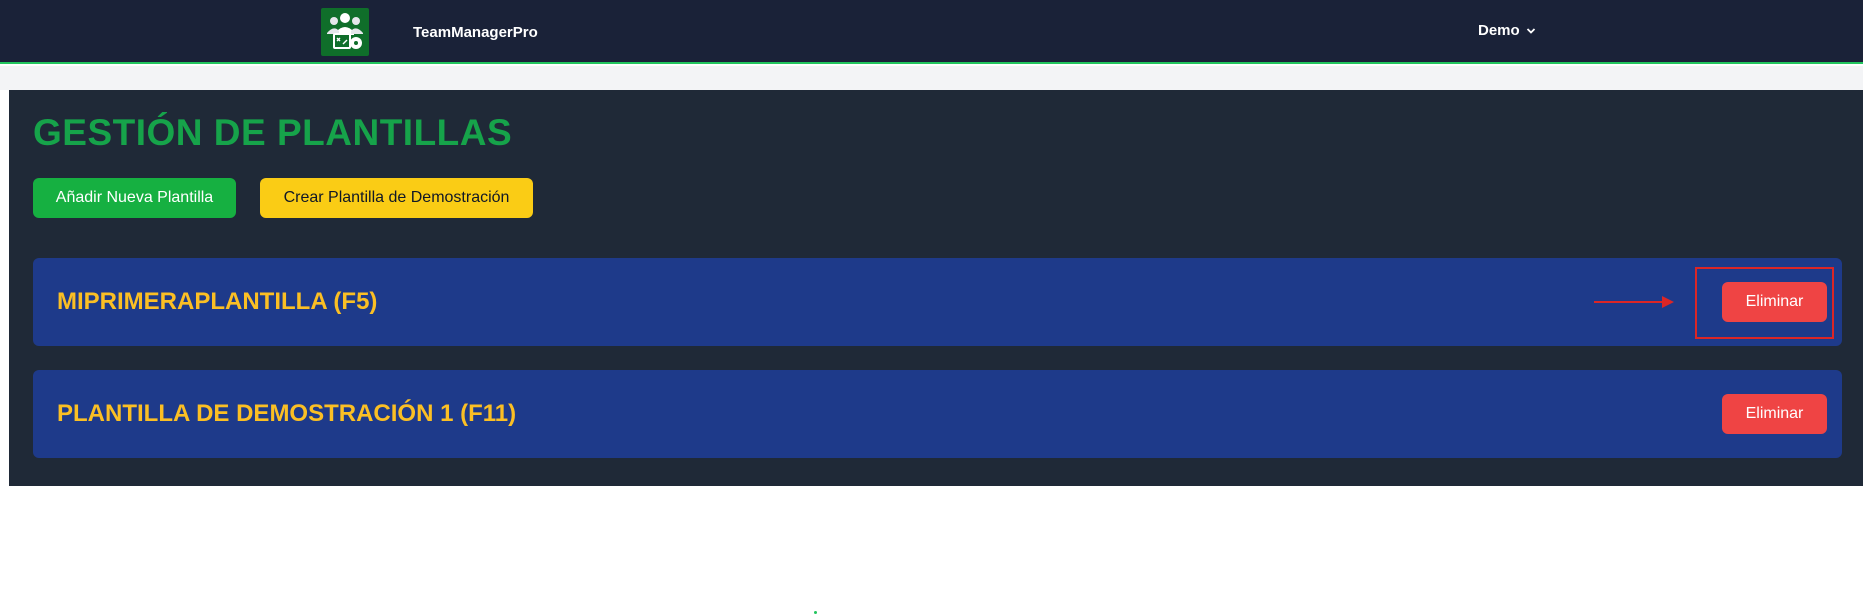 The height and width of the screenshot is (615, 1863). What do you see at coordinates (931, 78) in the screenshot?
I see `header-spacer` at bounding box center [931, 78].